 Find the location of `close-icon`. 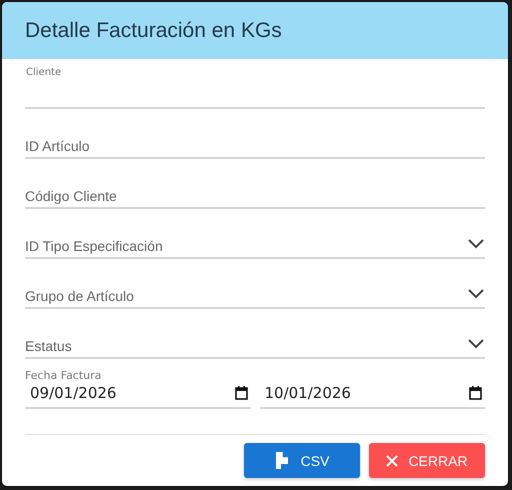

close-icon is located at coordinates (392, 460).